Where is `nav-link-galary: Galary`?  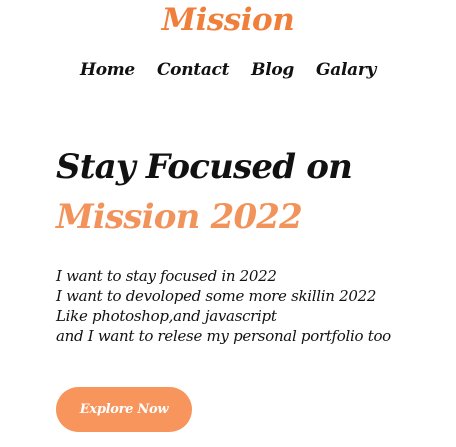
nav-link-galary: Galary is located at coordinates (346, 70).